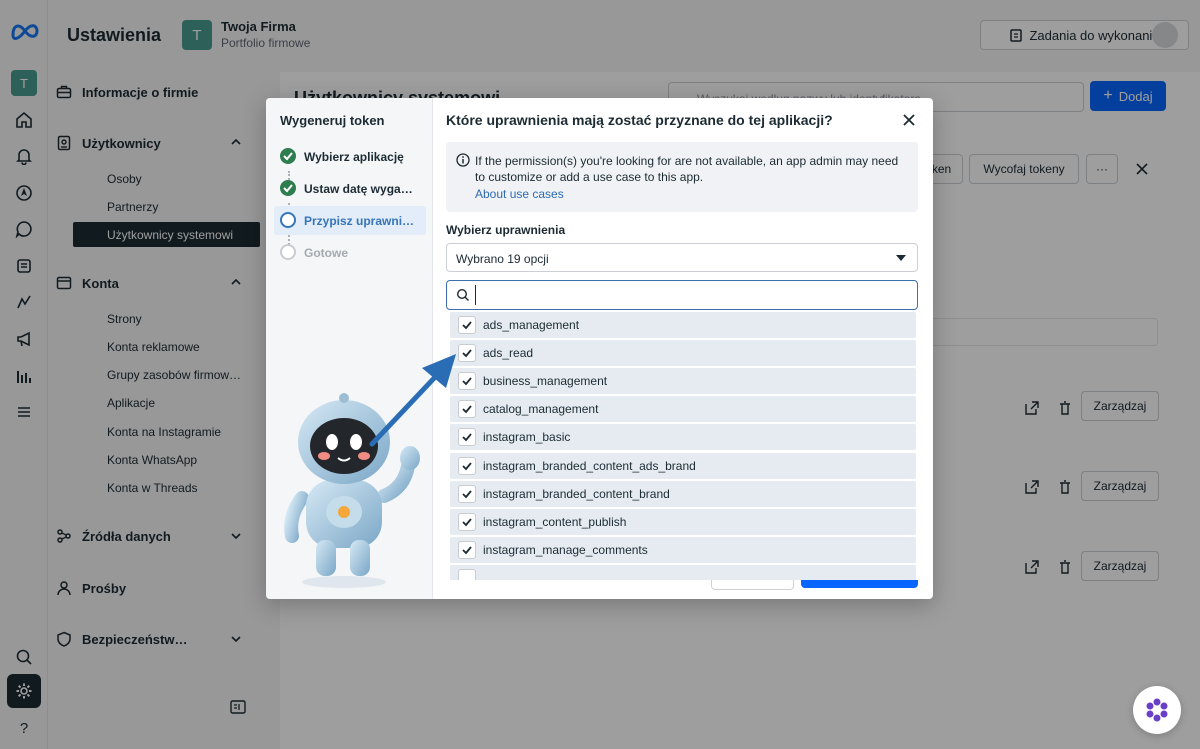  Describe the element at coordinates (683, 409) in the screenshot. I see `permission-option: catalog_management` at that location.